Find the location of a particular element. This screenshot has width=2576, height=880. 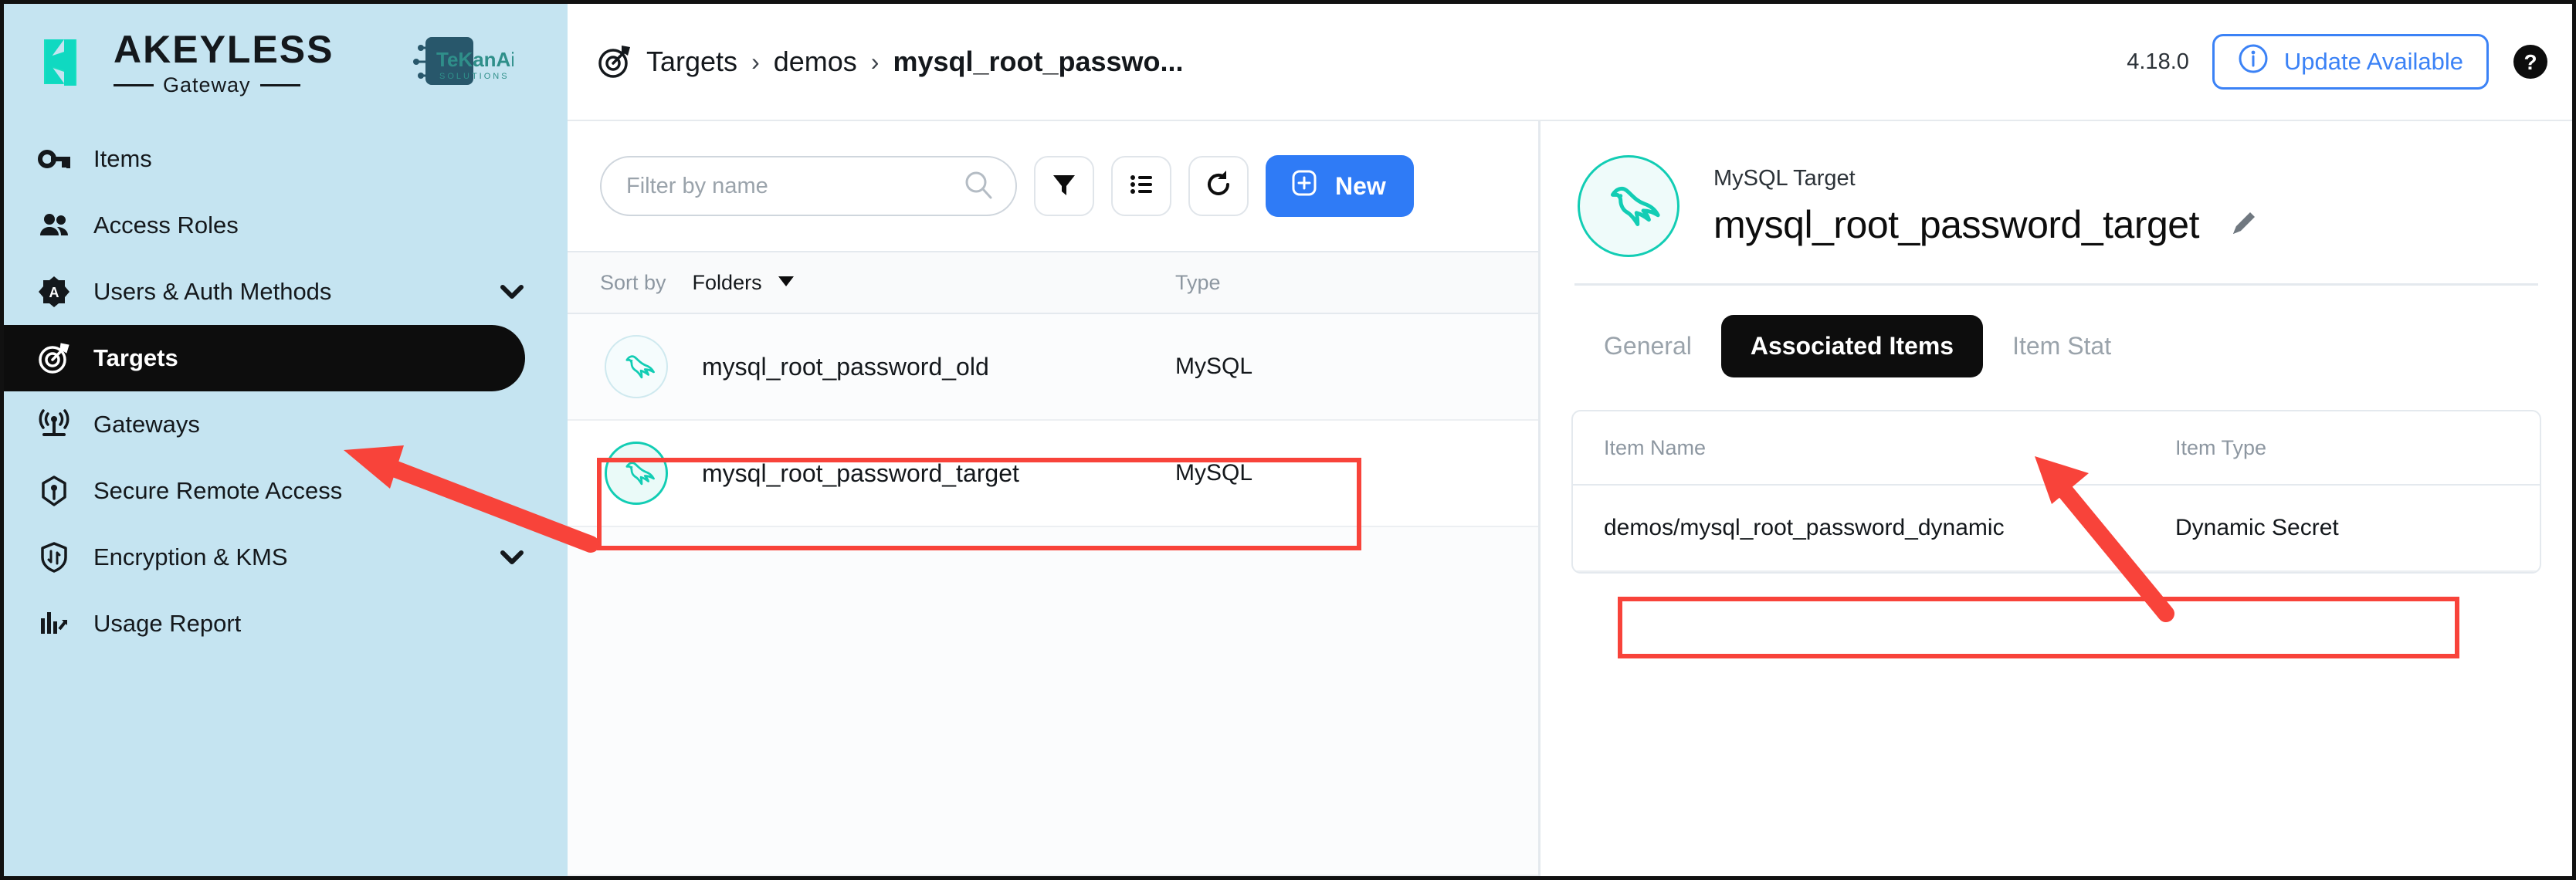

auth-badge-icon: A is located at coordinates (54, 292).